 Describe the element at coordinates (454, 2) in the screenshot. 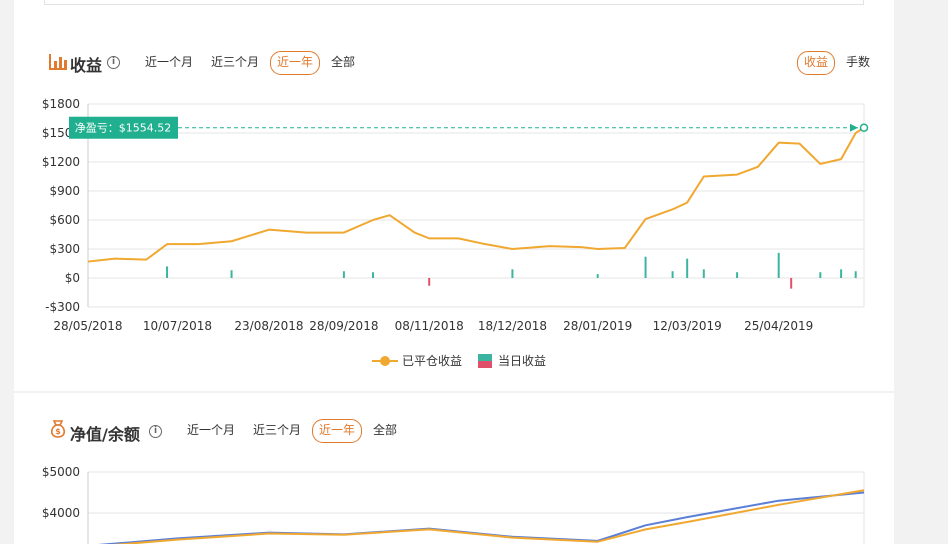

I see `previous-panel-box` at that location.